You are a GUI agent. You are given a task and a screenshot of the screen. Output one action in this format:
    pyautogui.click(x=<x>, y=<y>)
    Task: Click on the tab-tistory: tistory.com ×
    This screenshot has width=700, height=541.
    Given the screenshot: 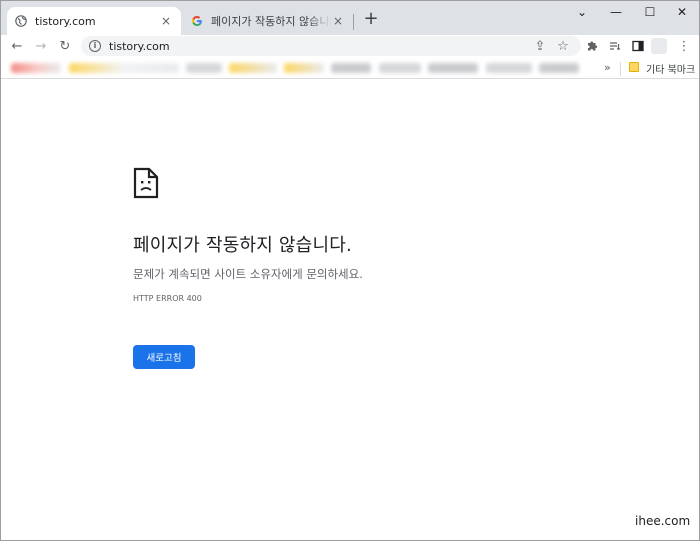 What is the action you would take?
    pyautogui.click(x=94, y=21)
    